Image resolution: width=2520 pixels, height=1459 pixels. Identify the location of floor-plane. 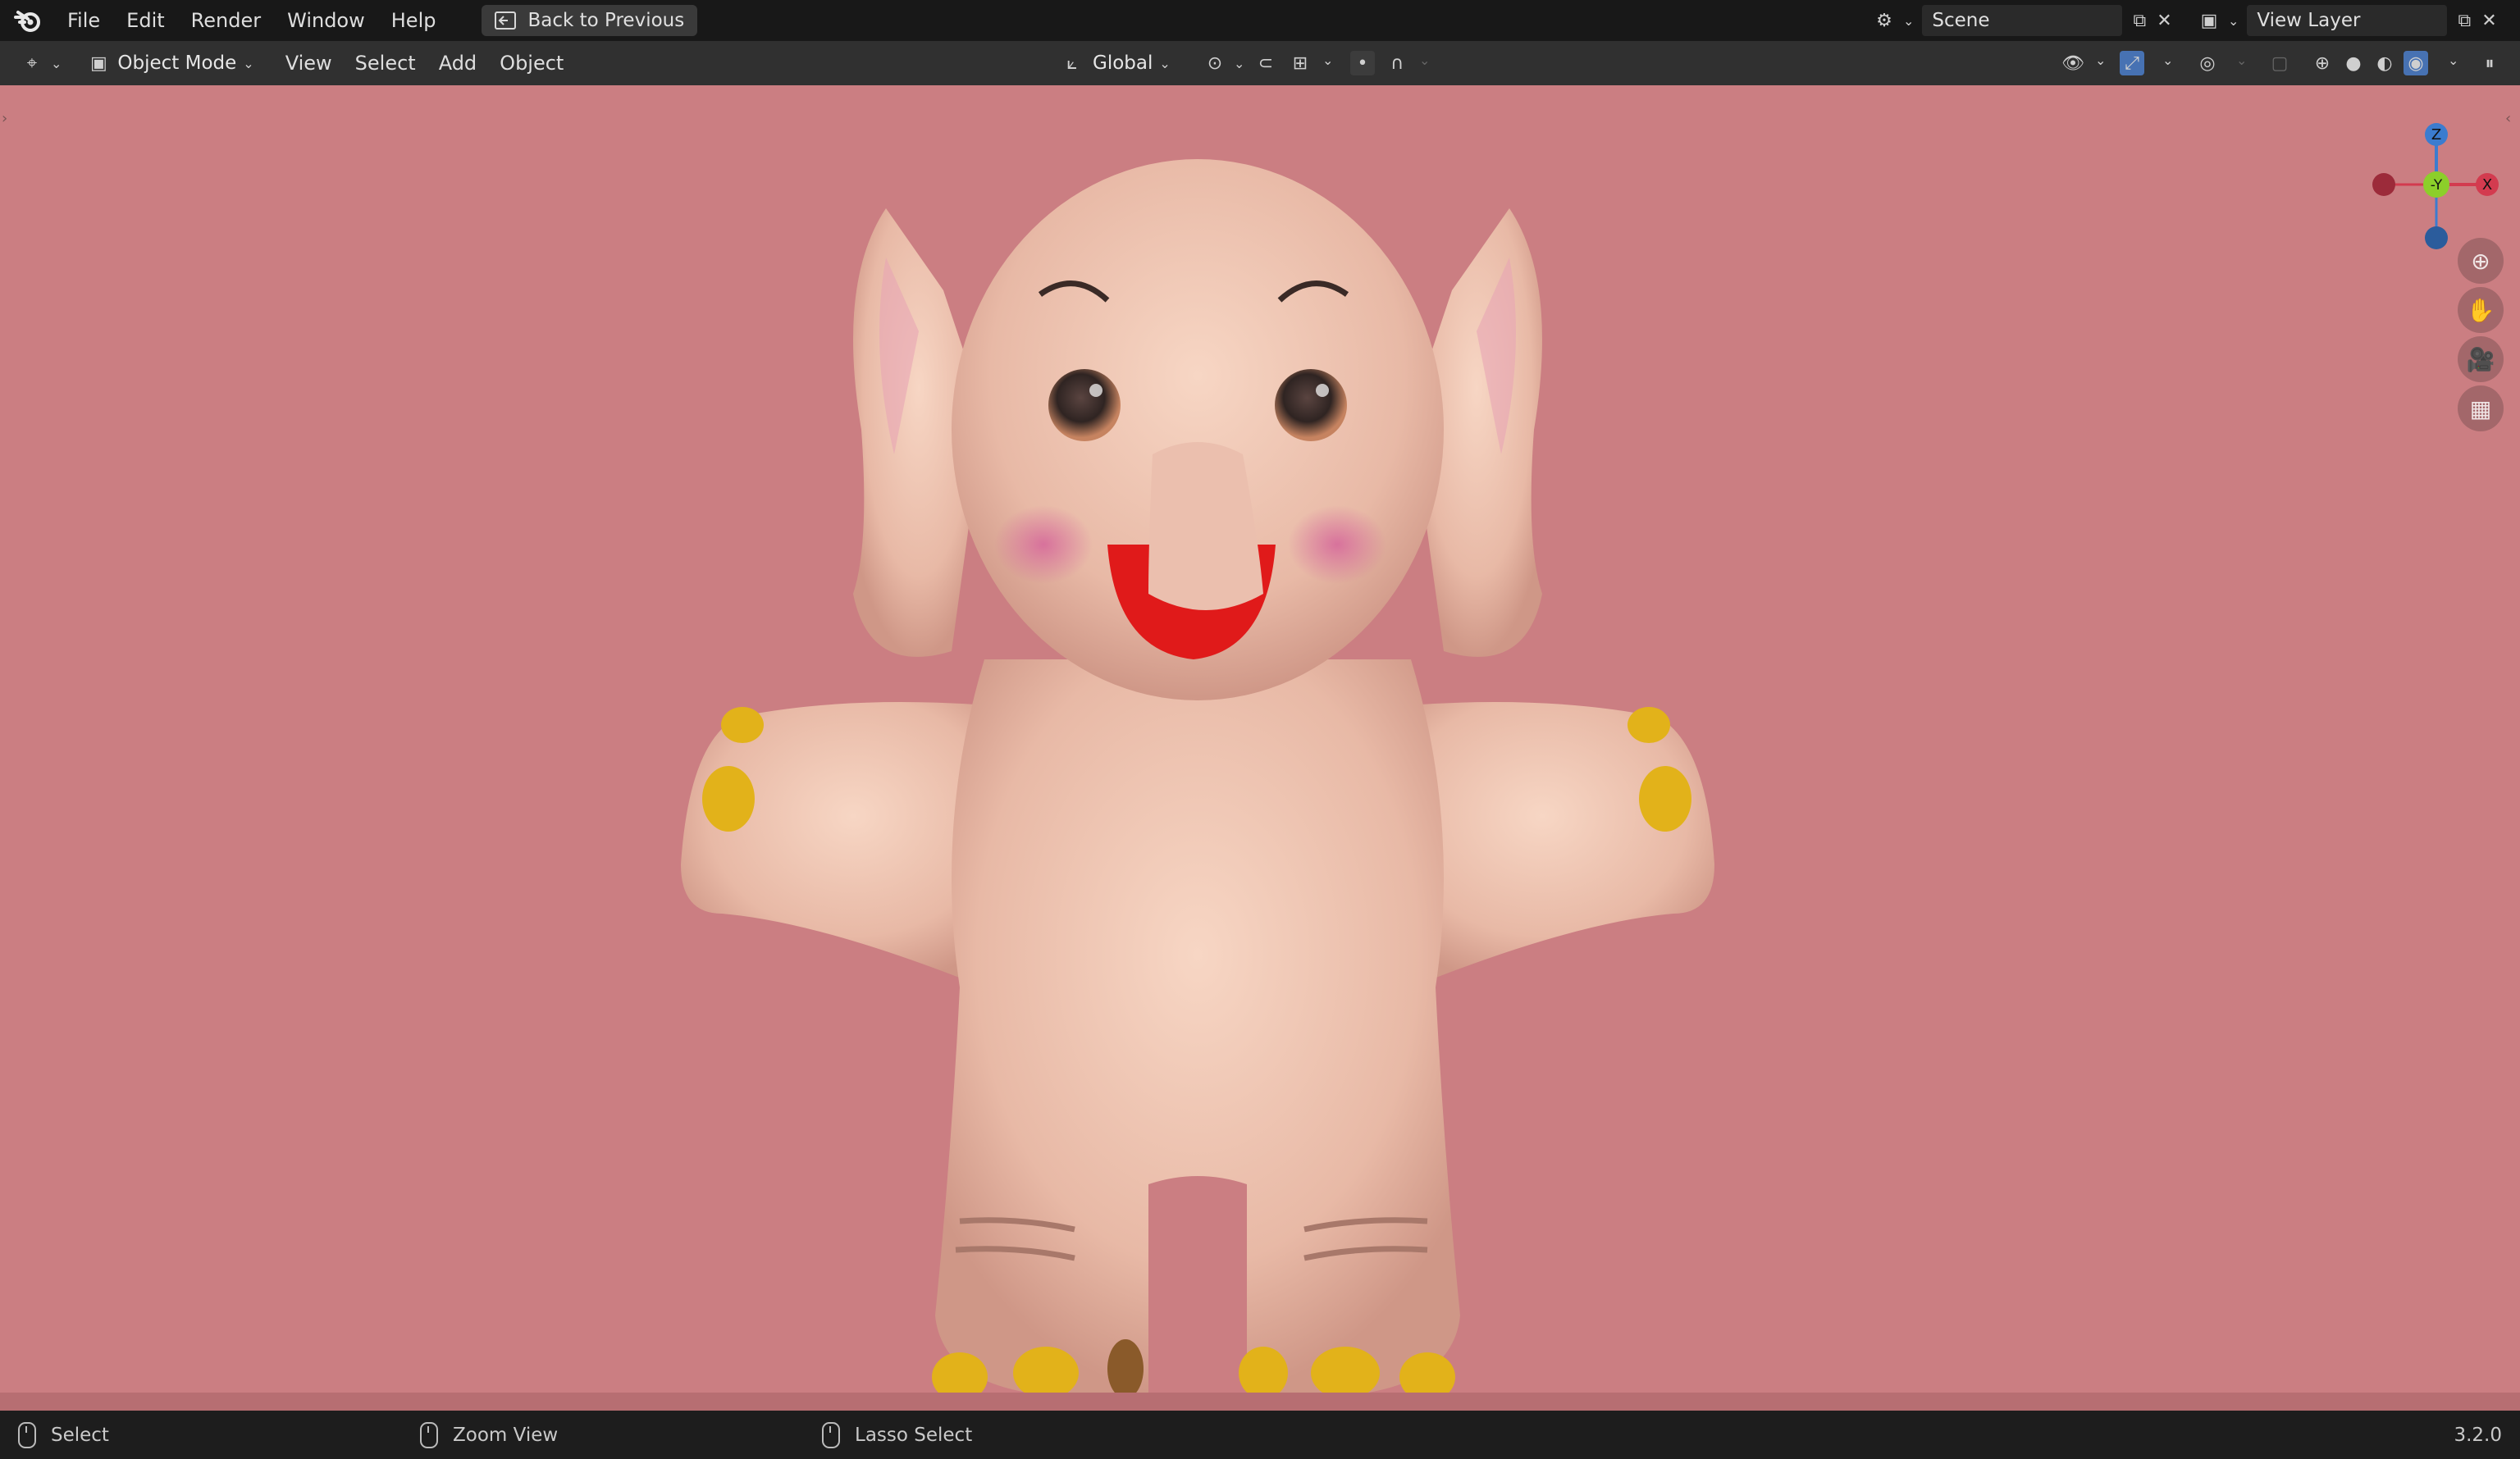
(1260, 1402).